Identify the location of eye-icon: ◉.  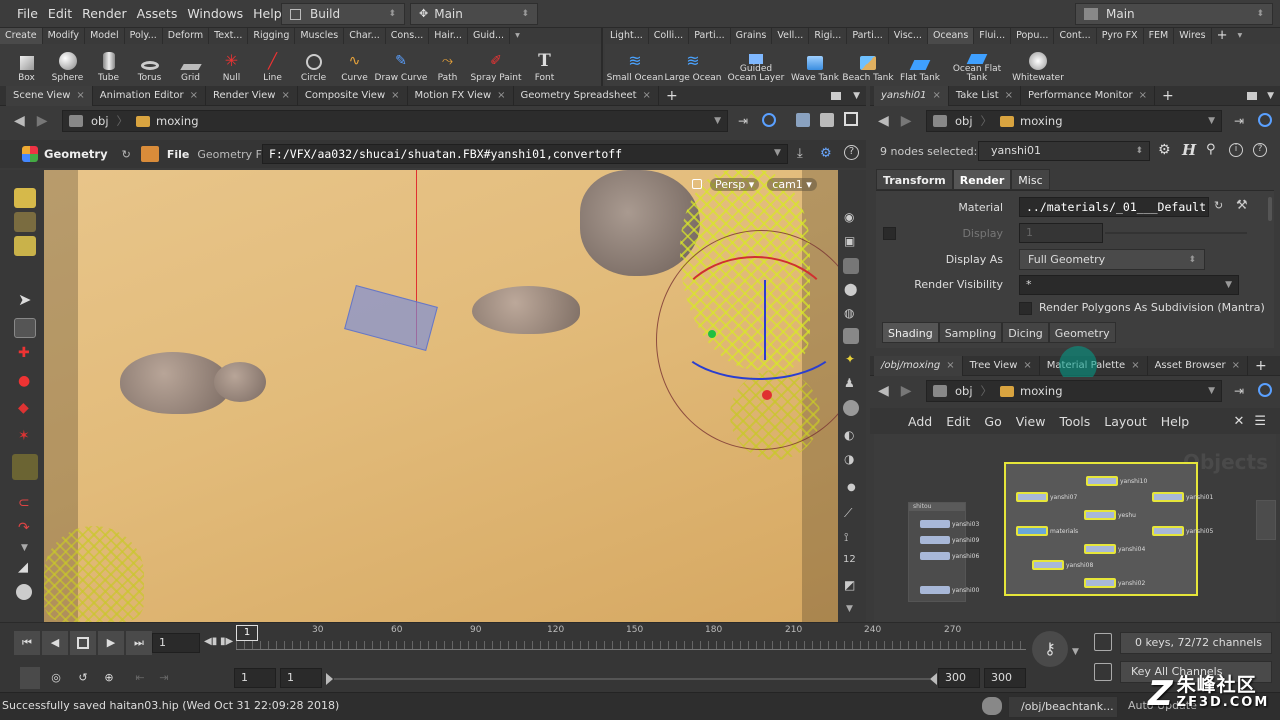
(849, 217).